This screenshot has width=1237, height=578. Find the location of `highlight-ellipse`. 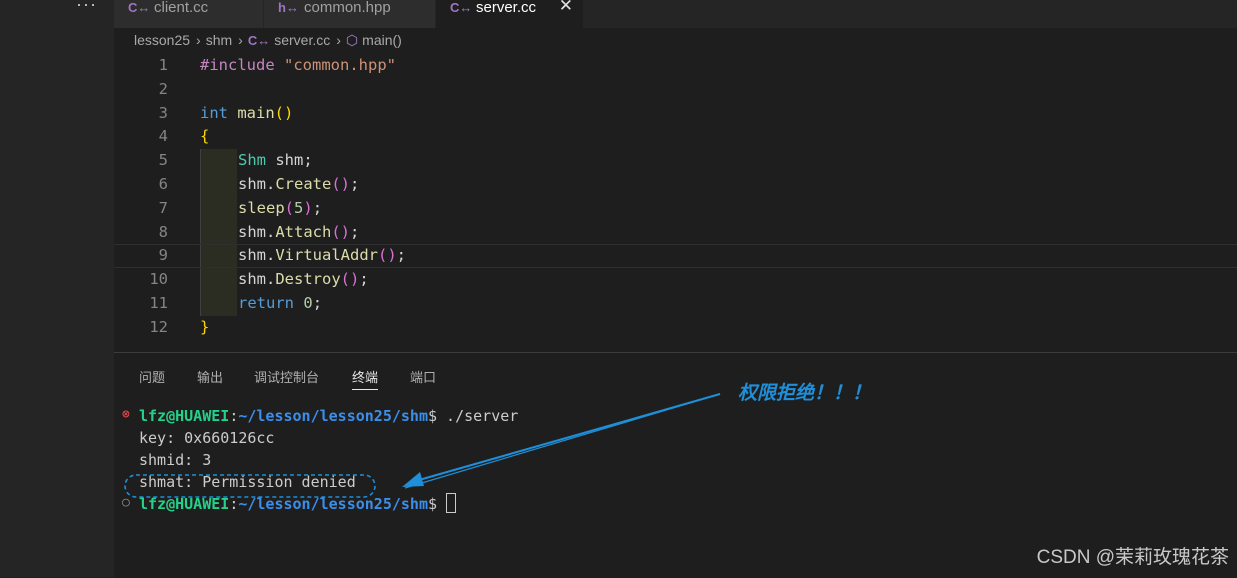

highlight-ellipse is located at coordinates (250, 486).